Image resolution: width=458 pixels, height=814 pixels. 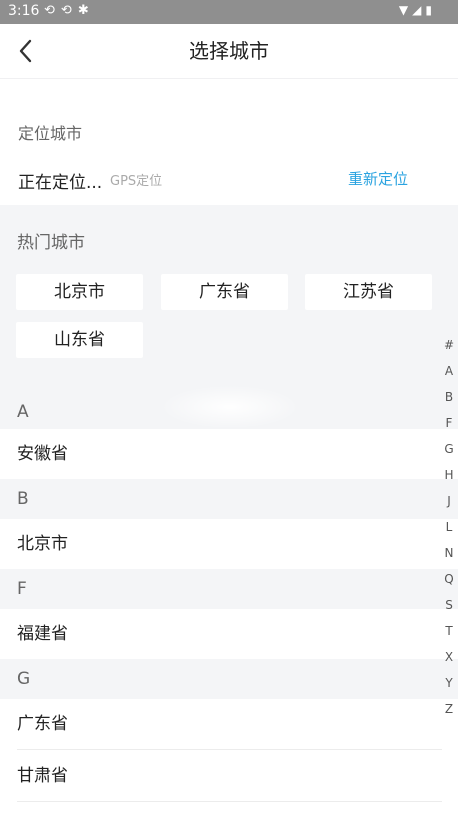 I want to click on gps-label: GPS定位, so click(x=136, y=181).